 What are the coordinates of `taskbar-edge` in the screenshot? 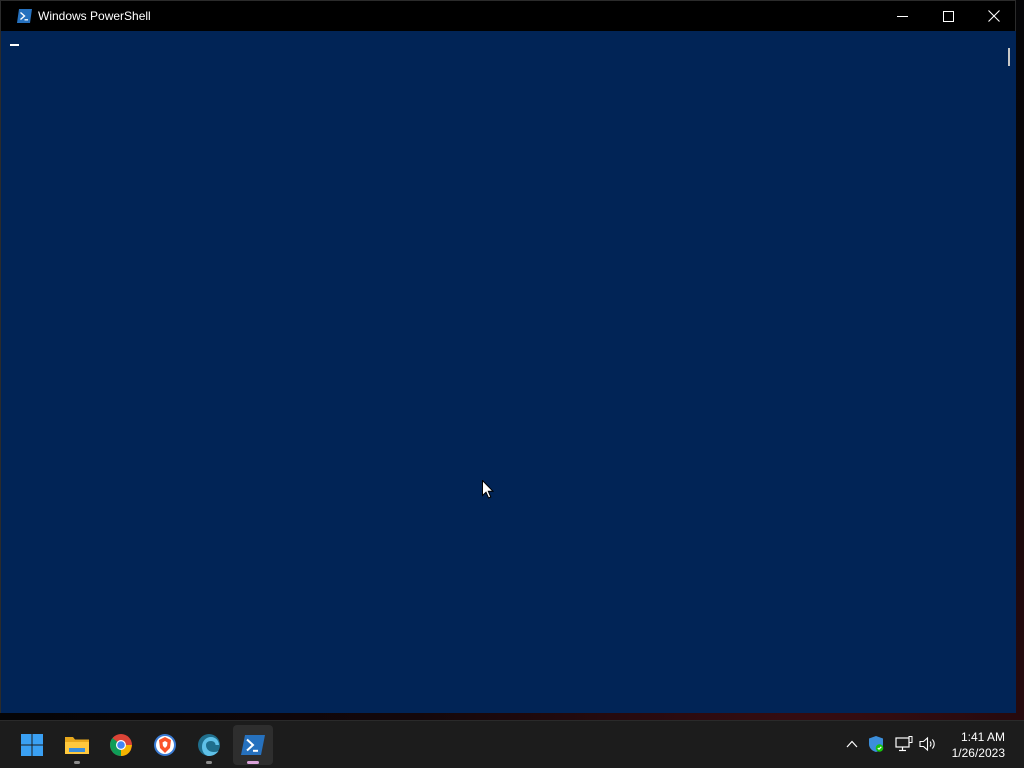 It's located at (209, 745).